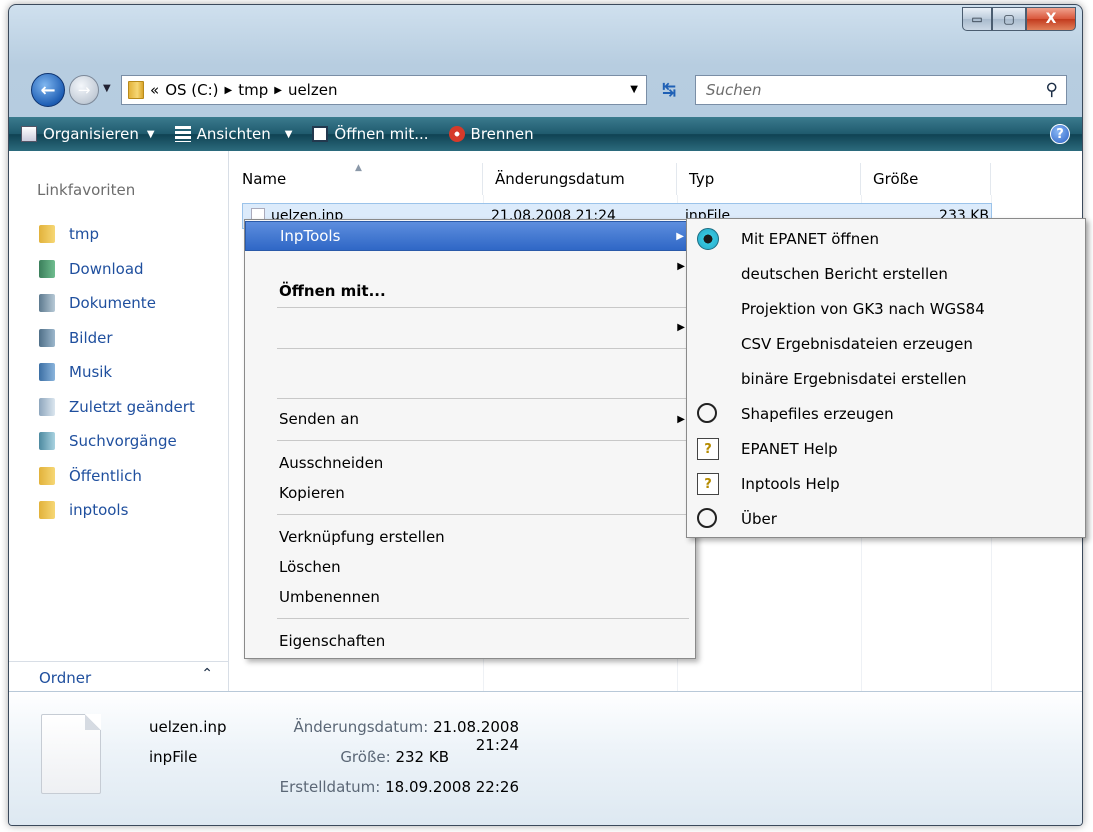 The height and width of the screenshot is (832, 1093). I want to click on search-icon: ⚲, so click(1052, 90).